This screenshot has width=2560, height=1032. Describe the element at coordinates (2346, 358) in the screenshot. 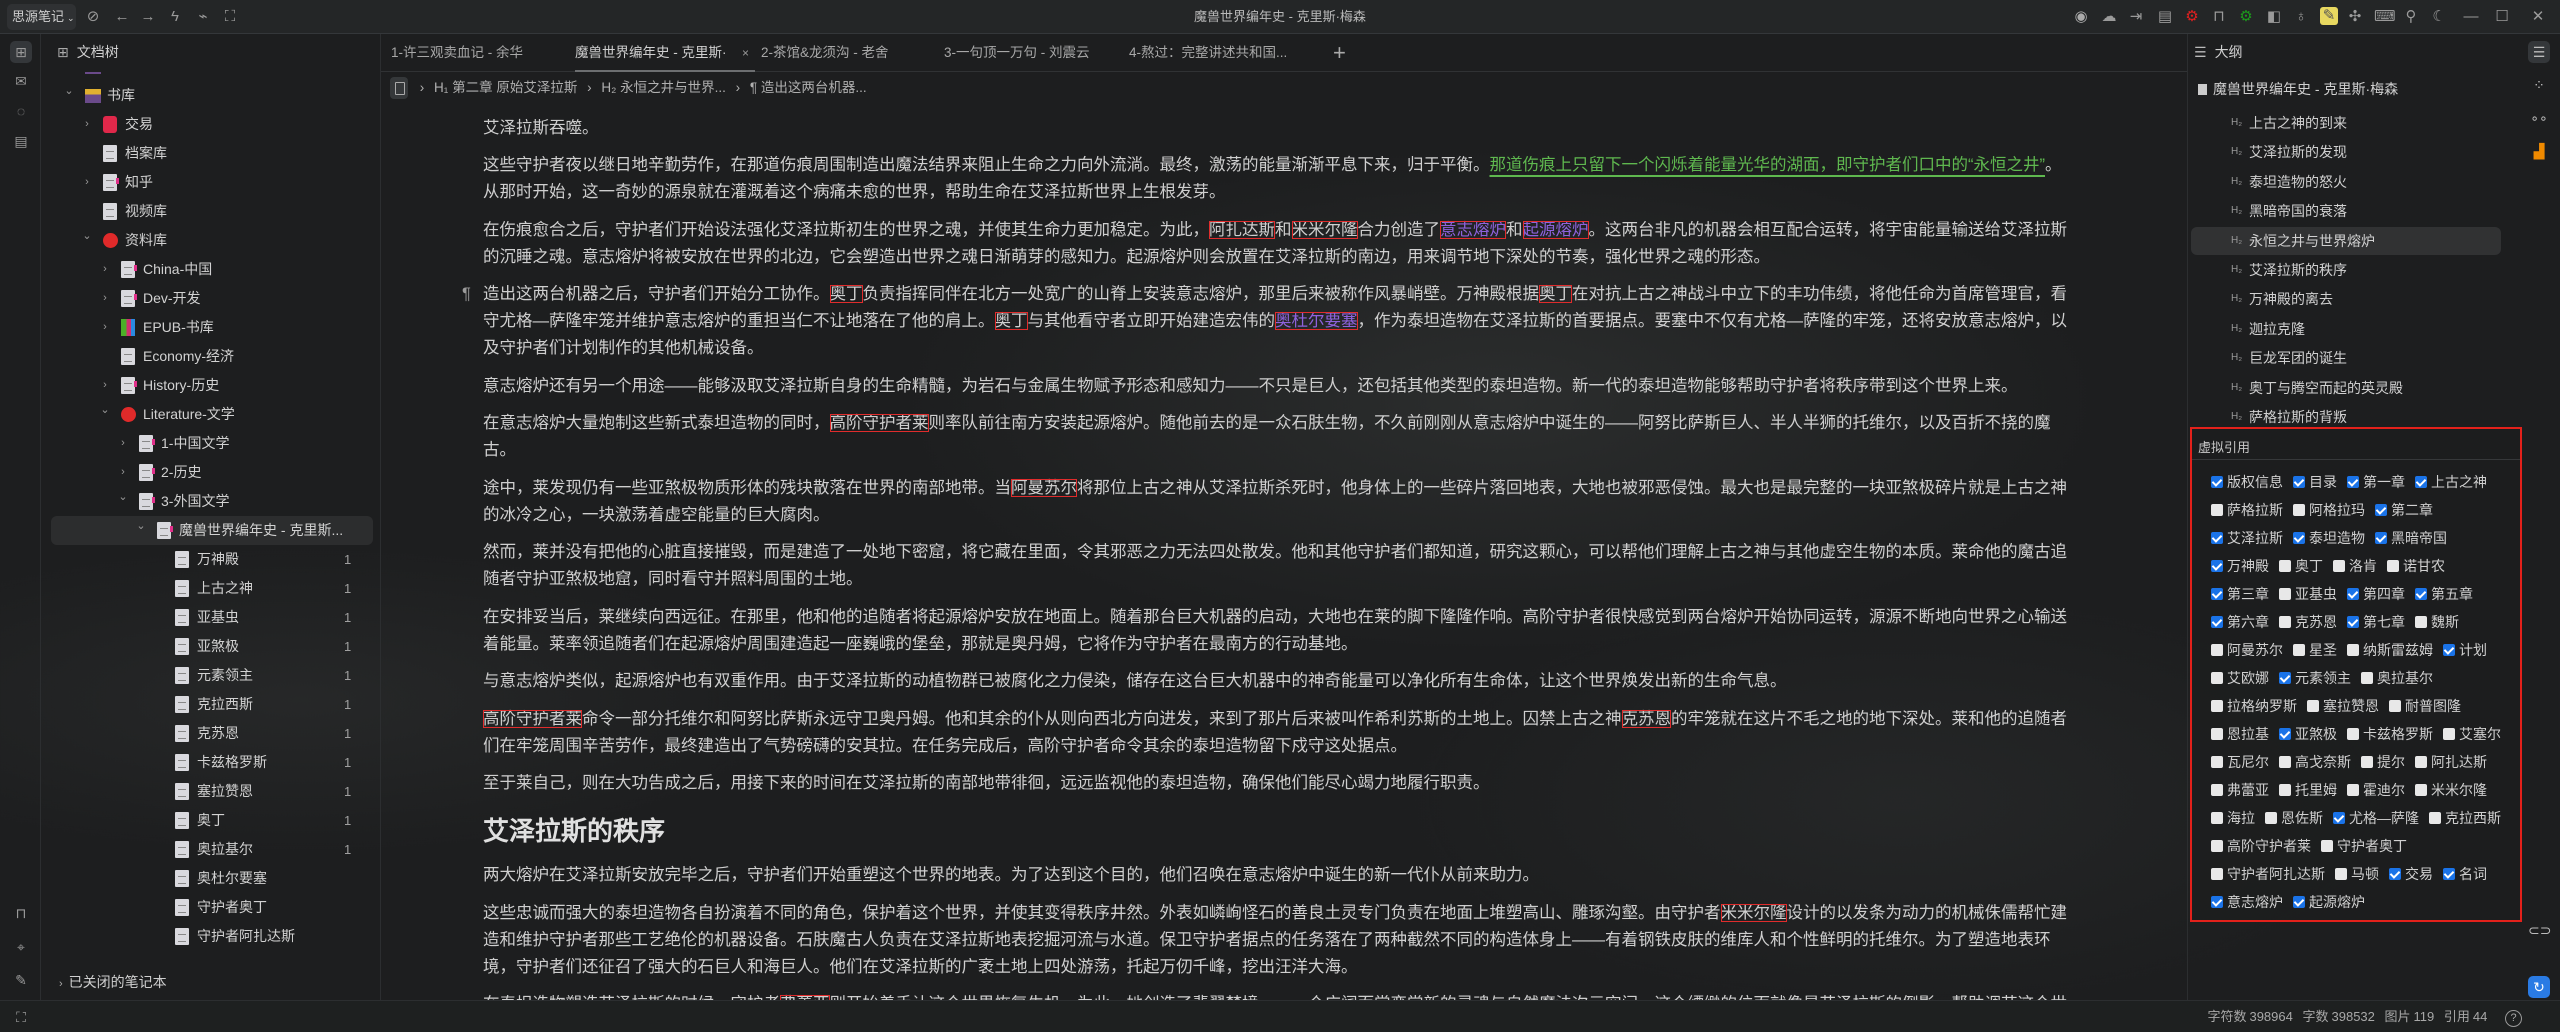

I see `outline-item: H₂ 巨龙军团的诞生` at that location.